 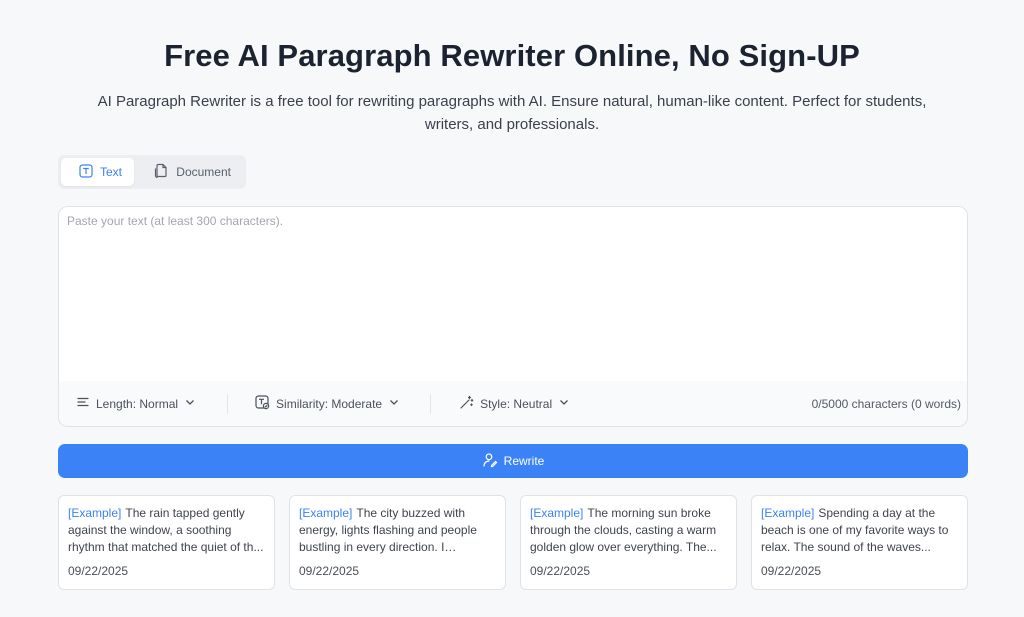 What do you see at coordinates (490, 461) in the screenshot?
I see `rewrite-icon` at bounding box center [490, 461].